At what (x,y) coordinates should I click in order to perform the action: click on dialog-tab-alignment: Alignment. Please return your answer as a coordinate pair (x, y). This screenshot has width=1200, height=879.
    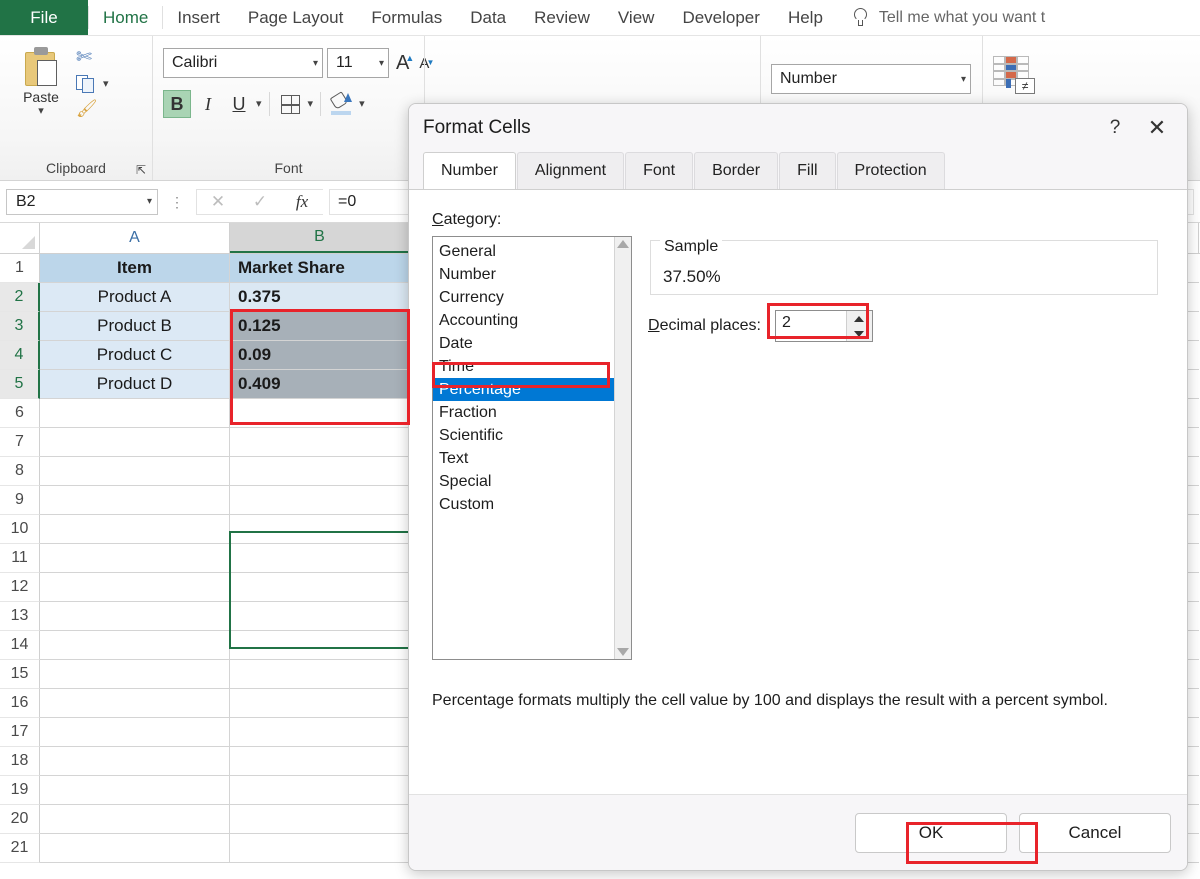
    Looking at the image, I should click on (570, 170).